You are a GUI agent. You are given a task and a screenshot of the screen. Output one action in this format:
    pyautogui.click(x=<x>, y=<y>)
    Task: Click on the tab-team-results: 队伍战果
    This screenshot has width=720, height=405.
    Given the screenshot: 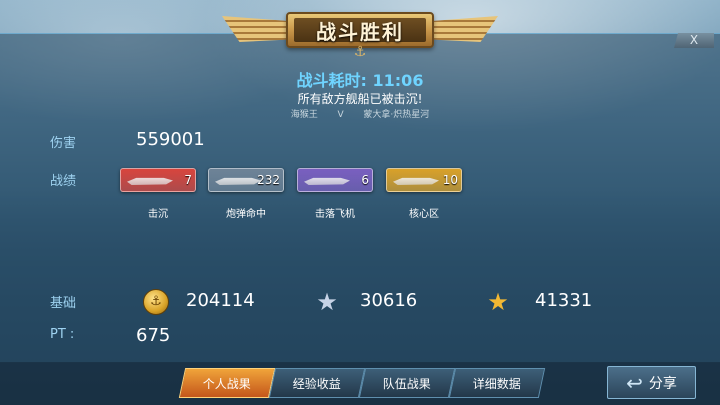 What is the action you would take?
    pyautogui.click(x=407, y=383)
    